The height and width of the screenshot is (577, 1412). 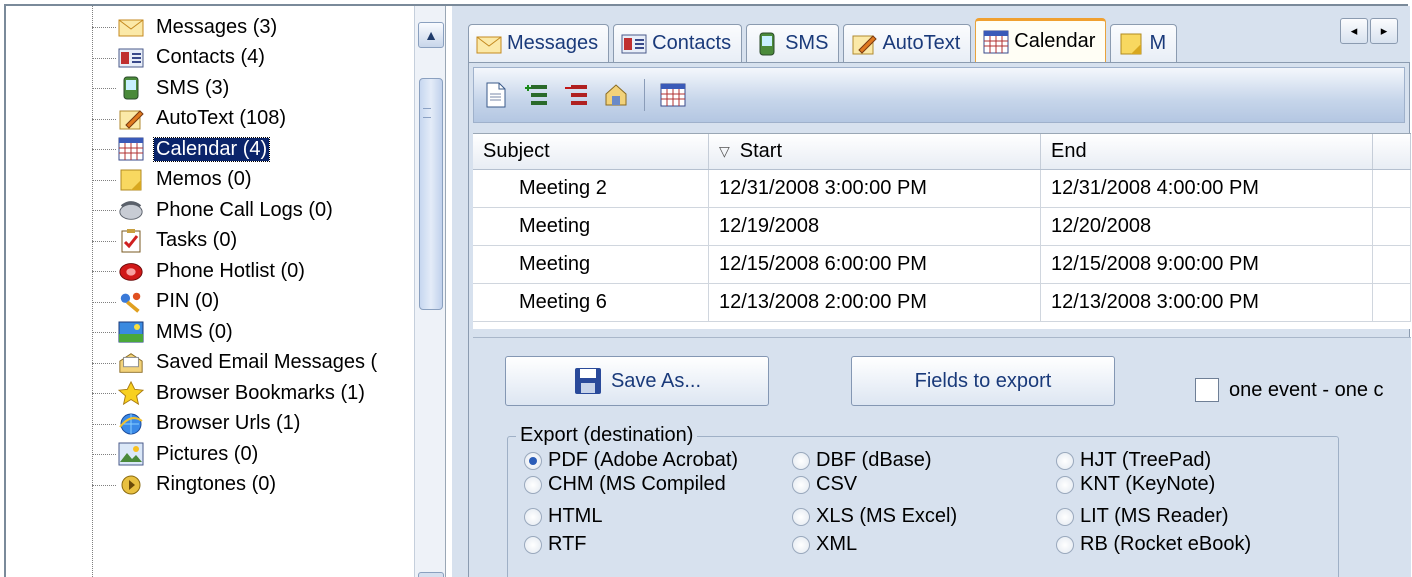 I want to click on tab-label: Contacts, so click(x=692, y=43).